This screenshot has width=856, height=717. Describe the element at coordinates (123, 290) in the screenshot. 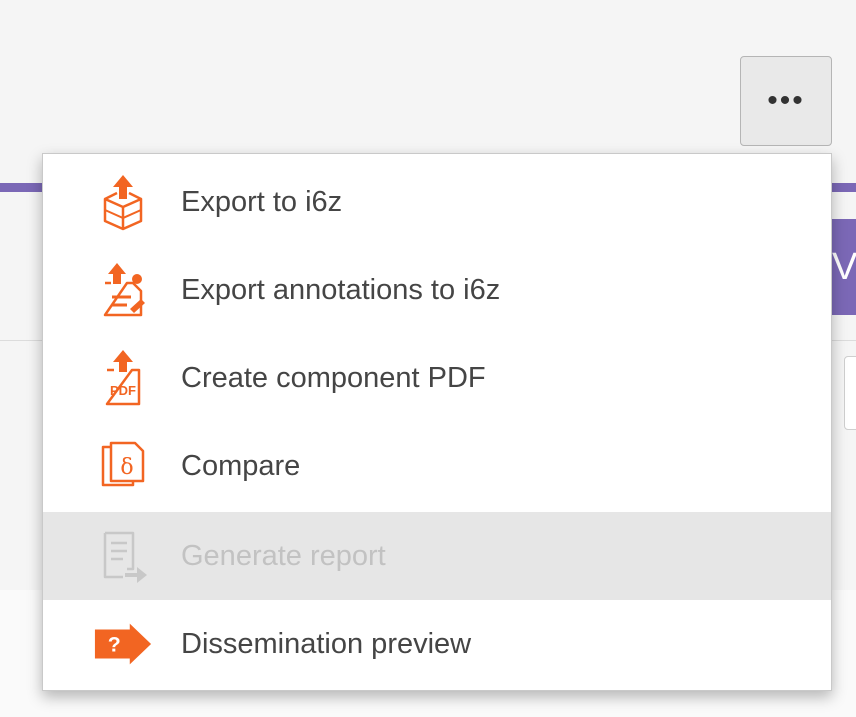

I see `export-annotations-icon` at that location.